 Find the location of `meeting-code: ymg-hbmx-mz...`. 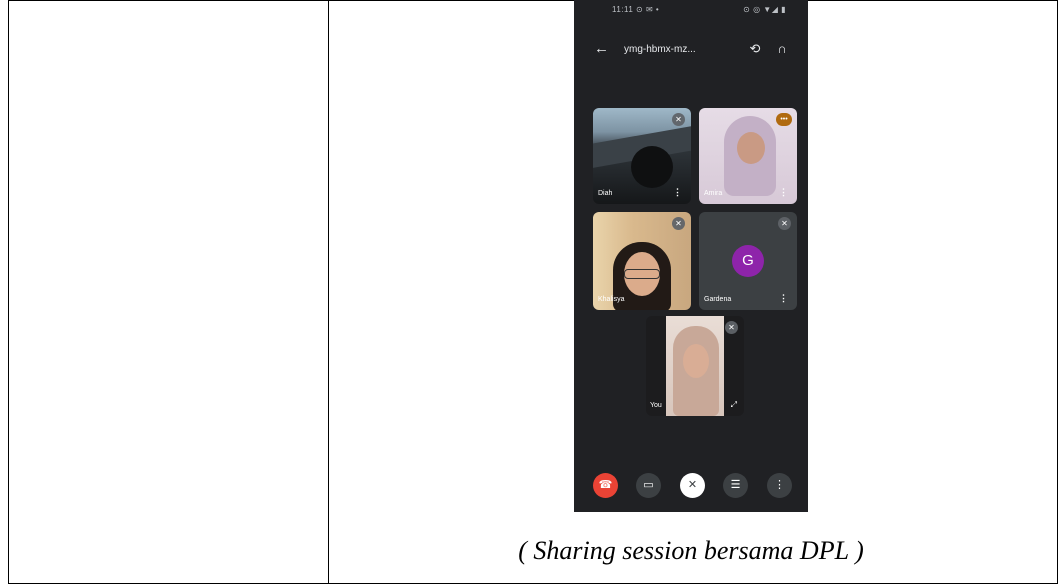

meeting-code: ymg-hbmx-mz... is located at coordinates (660, 49).